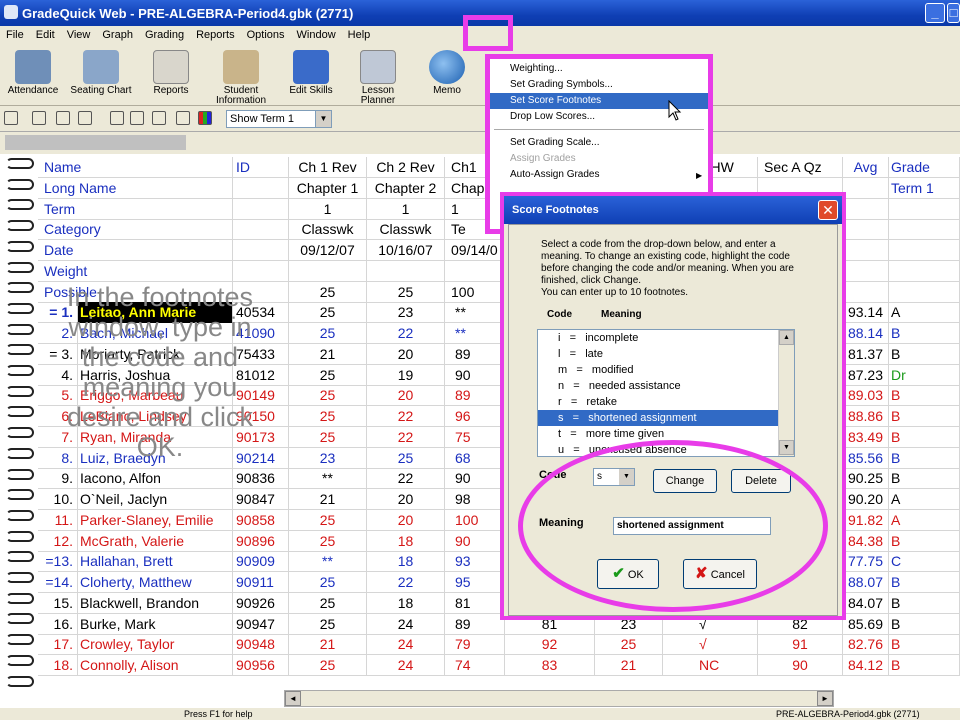 The image size is (960, 720). Describe the element at coordinates (866, 458) in the screenshot. I see `cell-avg: 85.56` at that location.